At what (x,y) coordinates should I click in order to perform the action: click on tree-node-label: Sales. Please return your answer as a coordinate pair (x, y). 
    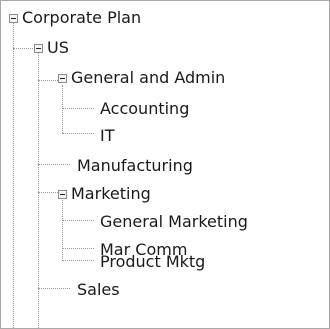
    Looking at the image, I should click on (98, 289).